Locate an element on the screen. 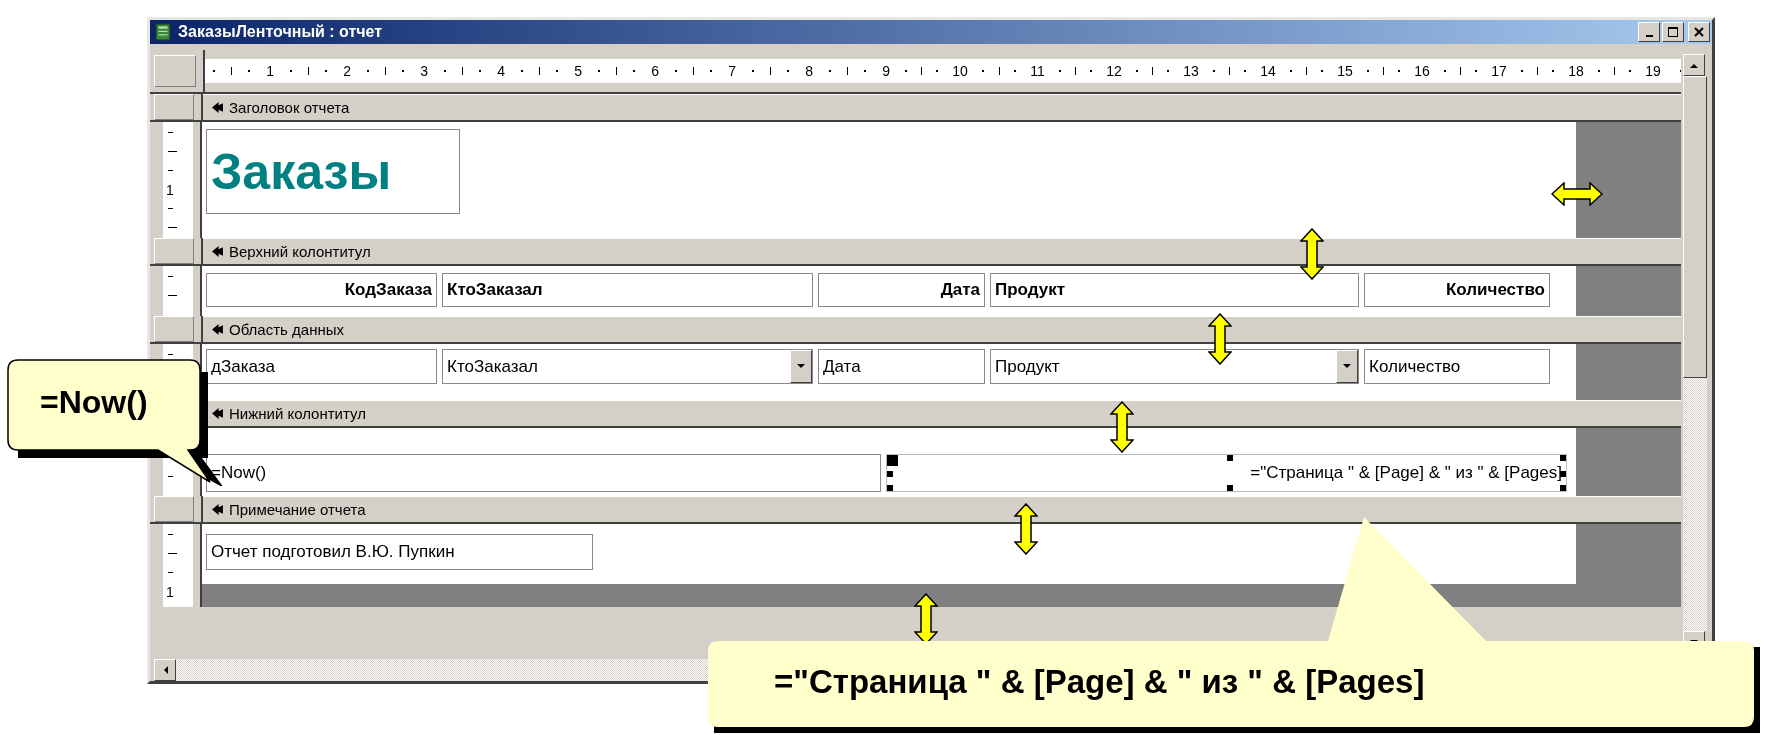  vertical-ruler is located at coordinates (178, 291).